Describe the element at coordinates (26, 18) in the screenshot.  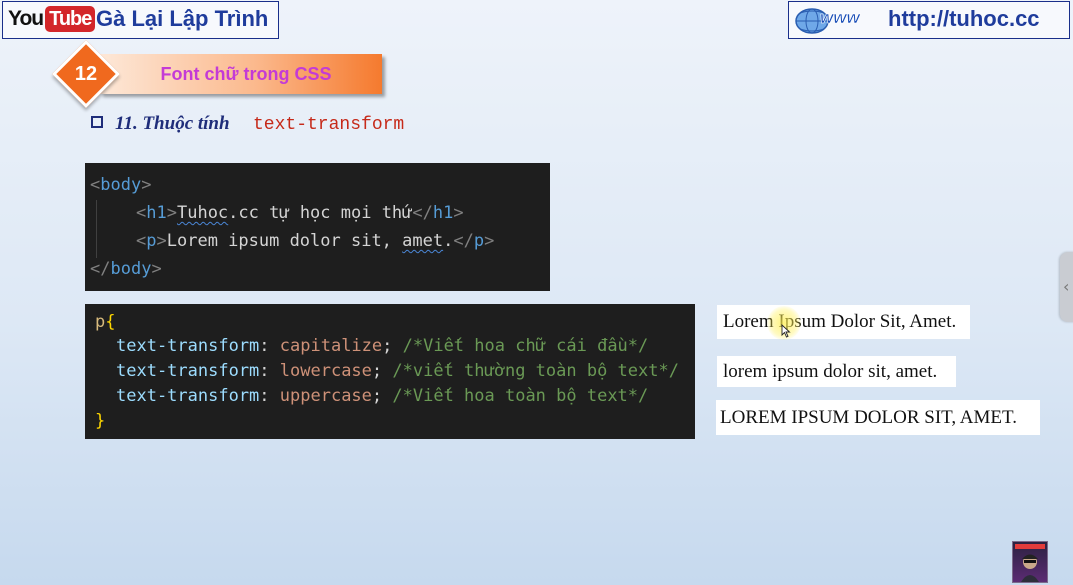
I see `youtube-logo-you: You` at that location.